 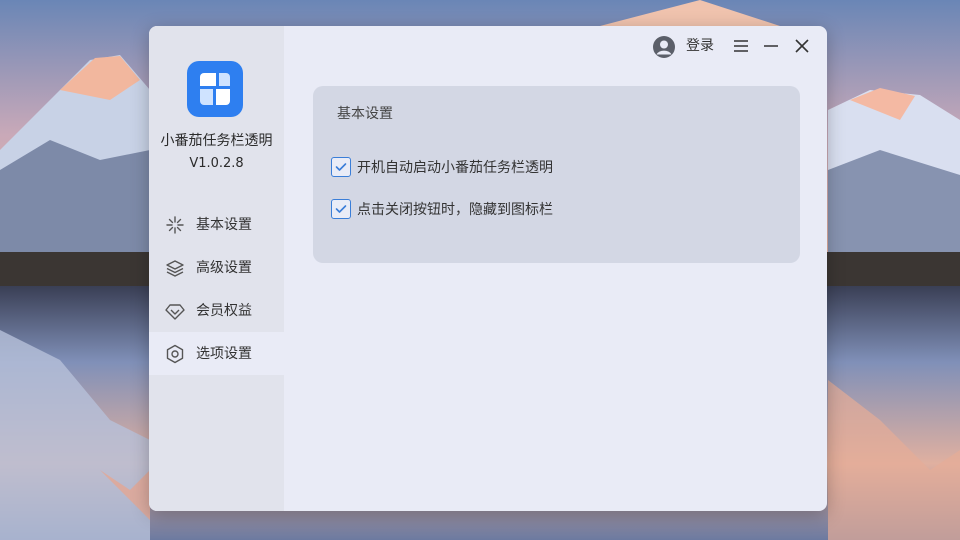 I want to click on app-name: 小番茄任务栏透明, so click(x=216, y=141).